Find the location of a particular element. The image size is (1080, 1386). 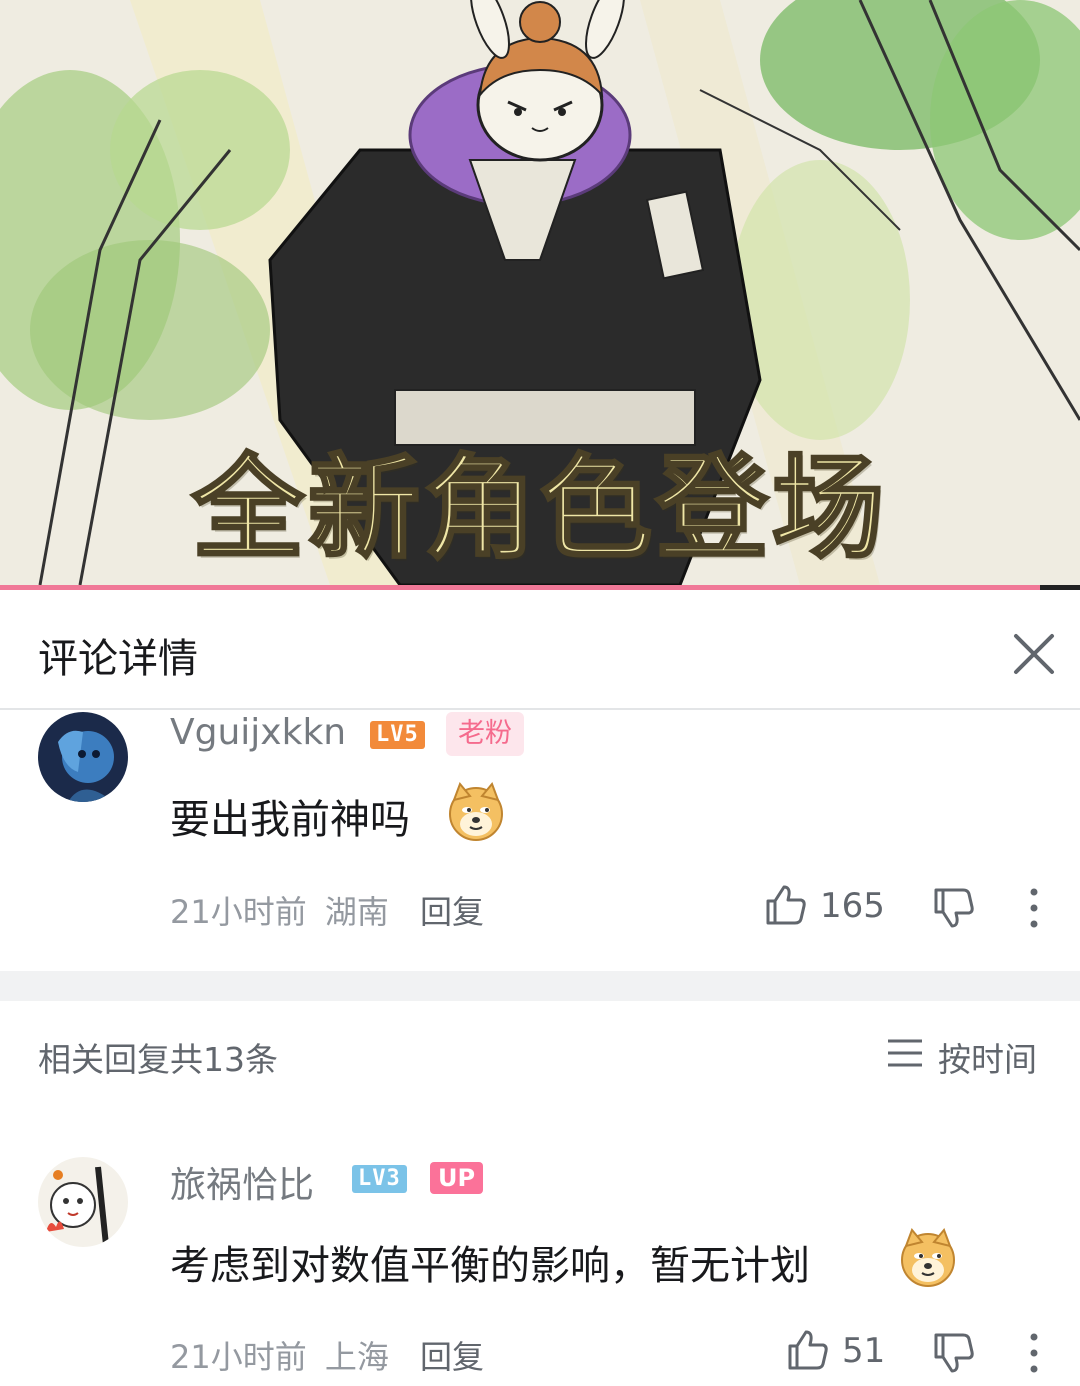

comment-detail-header: 评论详情 is located at coordinates (540, 650).